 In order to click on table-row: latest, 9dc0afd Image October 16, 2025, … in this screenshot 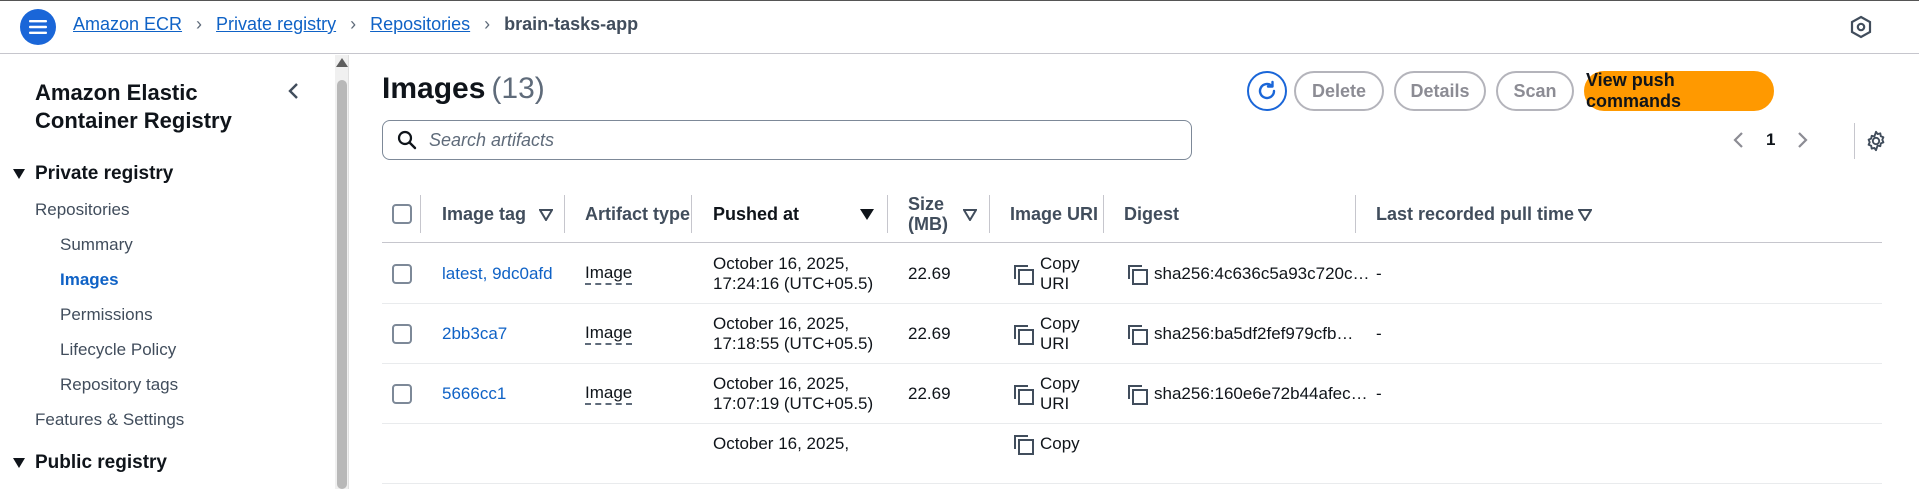, I will do `click(1132, 274)`.